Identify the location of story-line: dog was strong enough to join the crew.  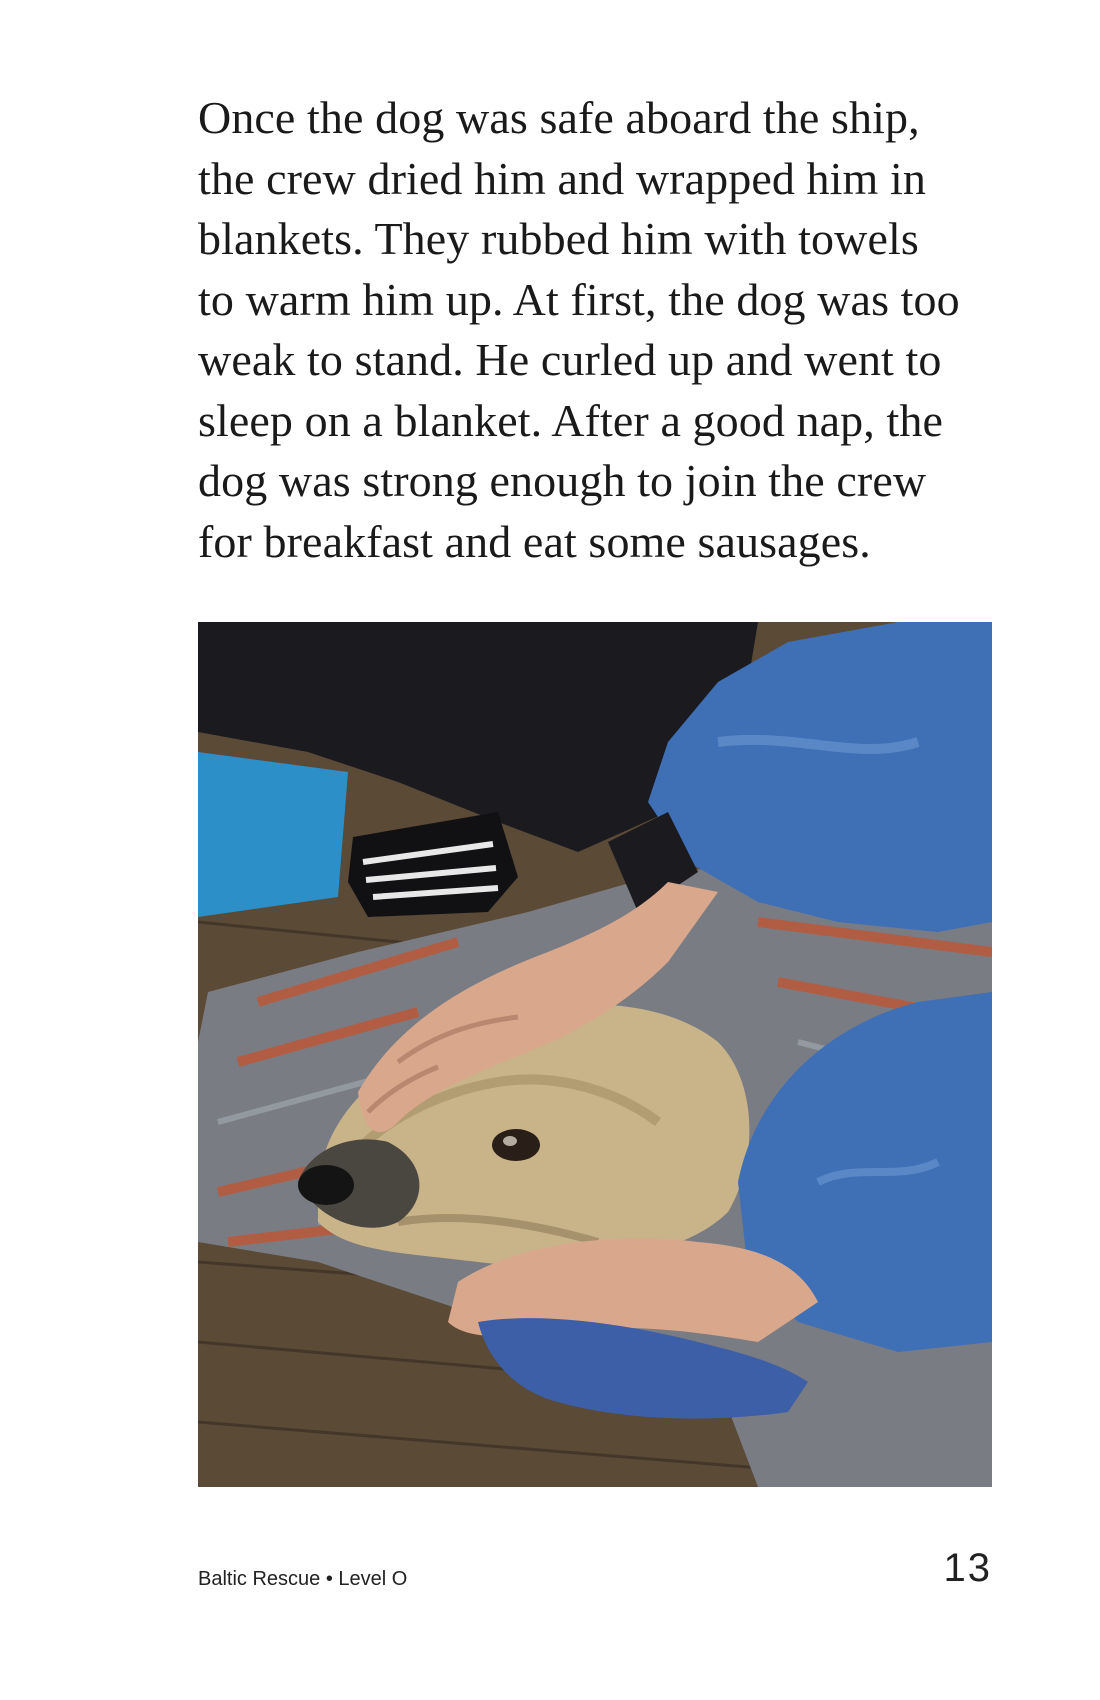
(562, 480).